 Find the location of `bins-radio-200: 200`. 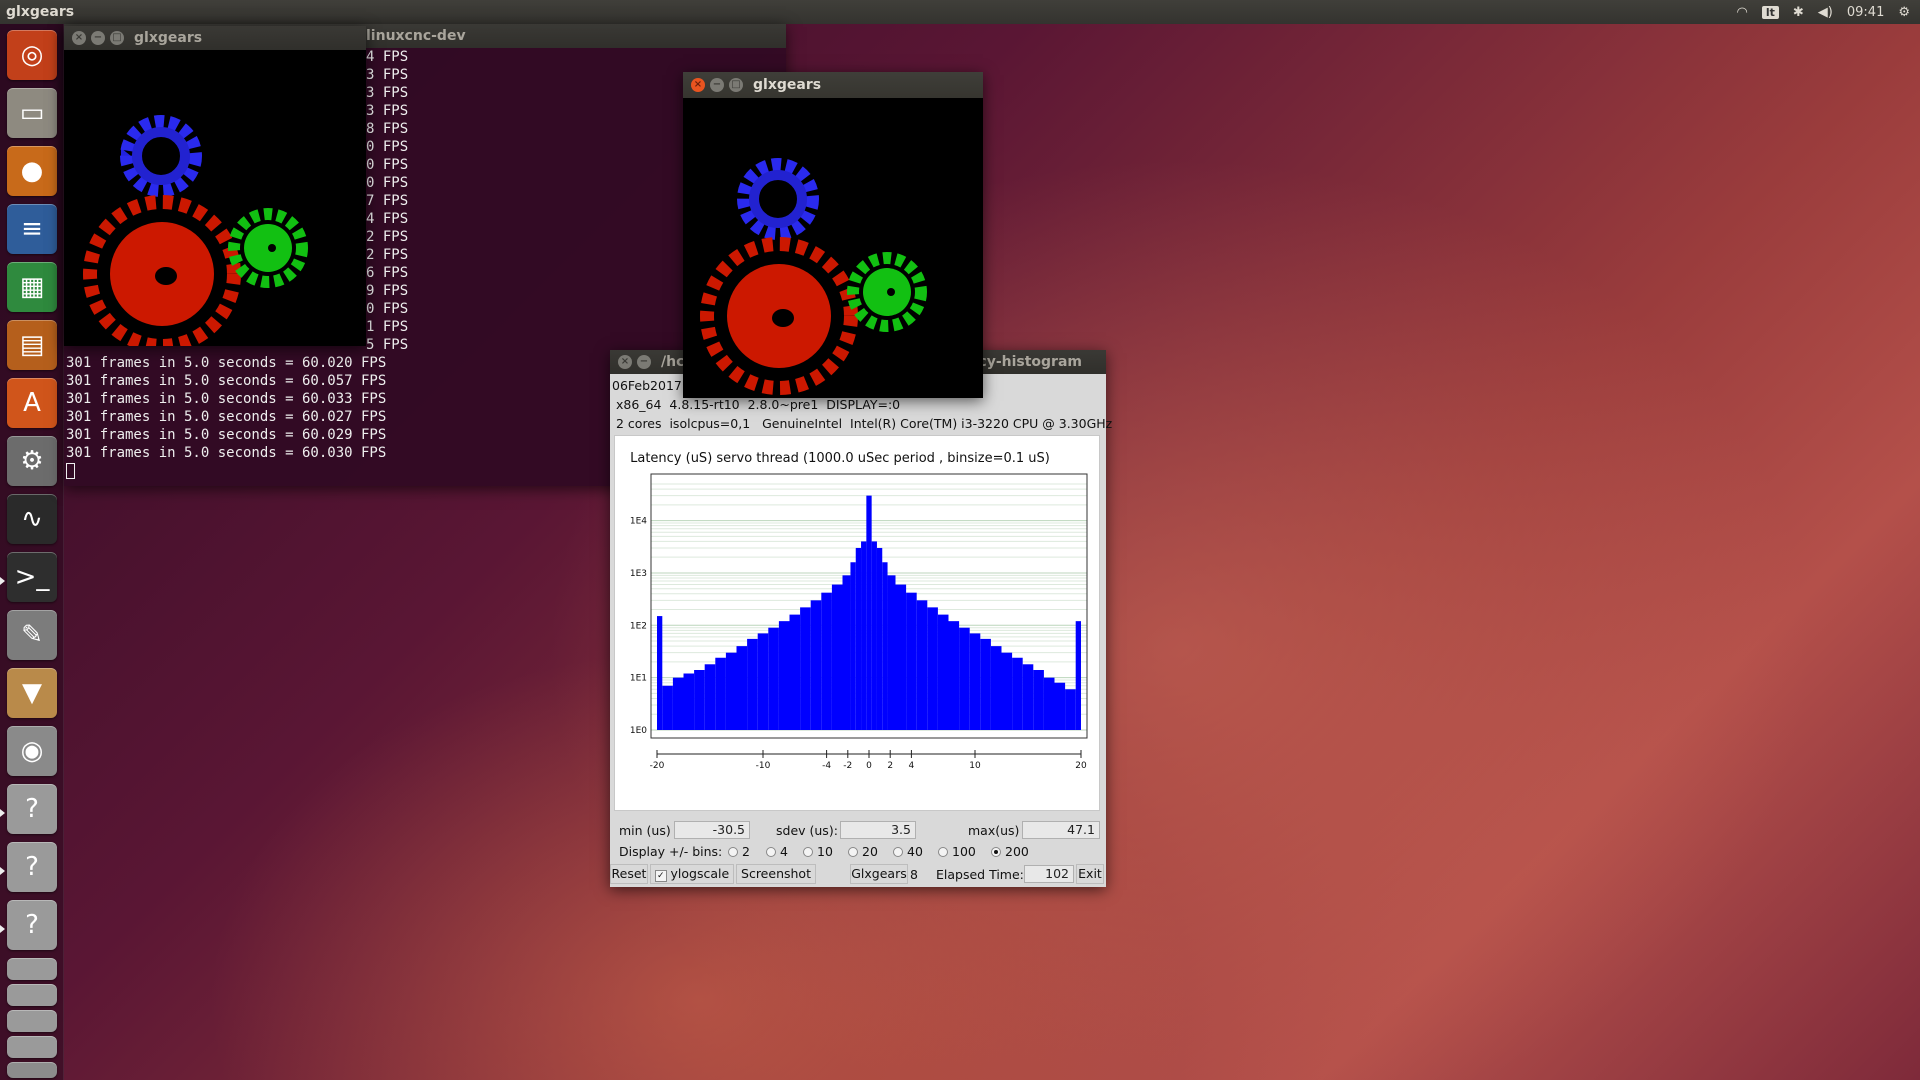

bins-radio-200: 200 is located at coordinates (1010, 851).